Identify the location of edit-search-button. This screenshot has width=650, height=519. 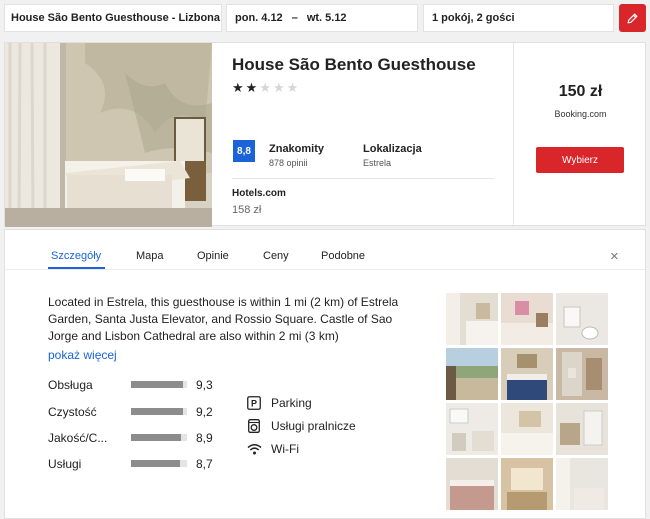
(632, 18).